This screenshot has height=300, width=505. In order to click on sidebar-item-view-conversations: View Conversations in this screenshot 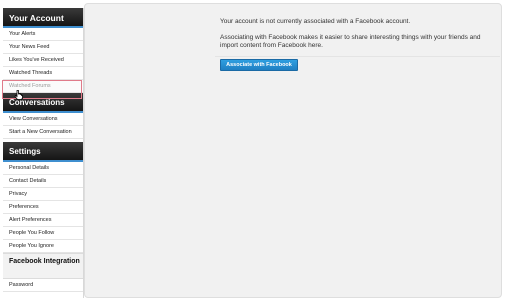, I will do `click(43, 119)`.